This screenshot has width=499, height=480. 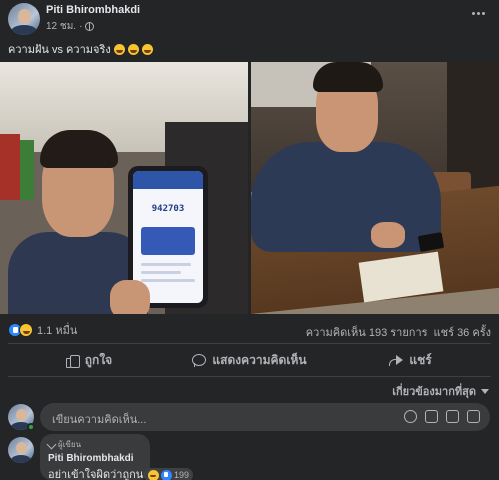 I want to click on more-options-icon, so click(x=478, y=13).